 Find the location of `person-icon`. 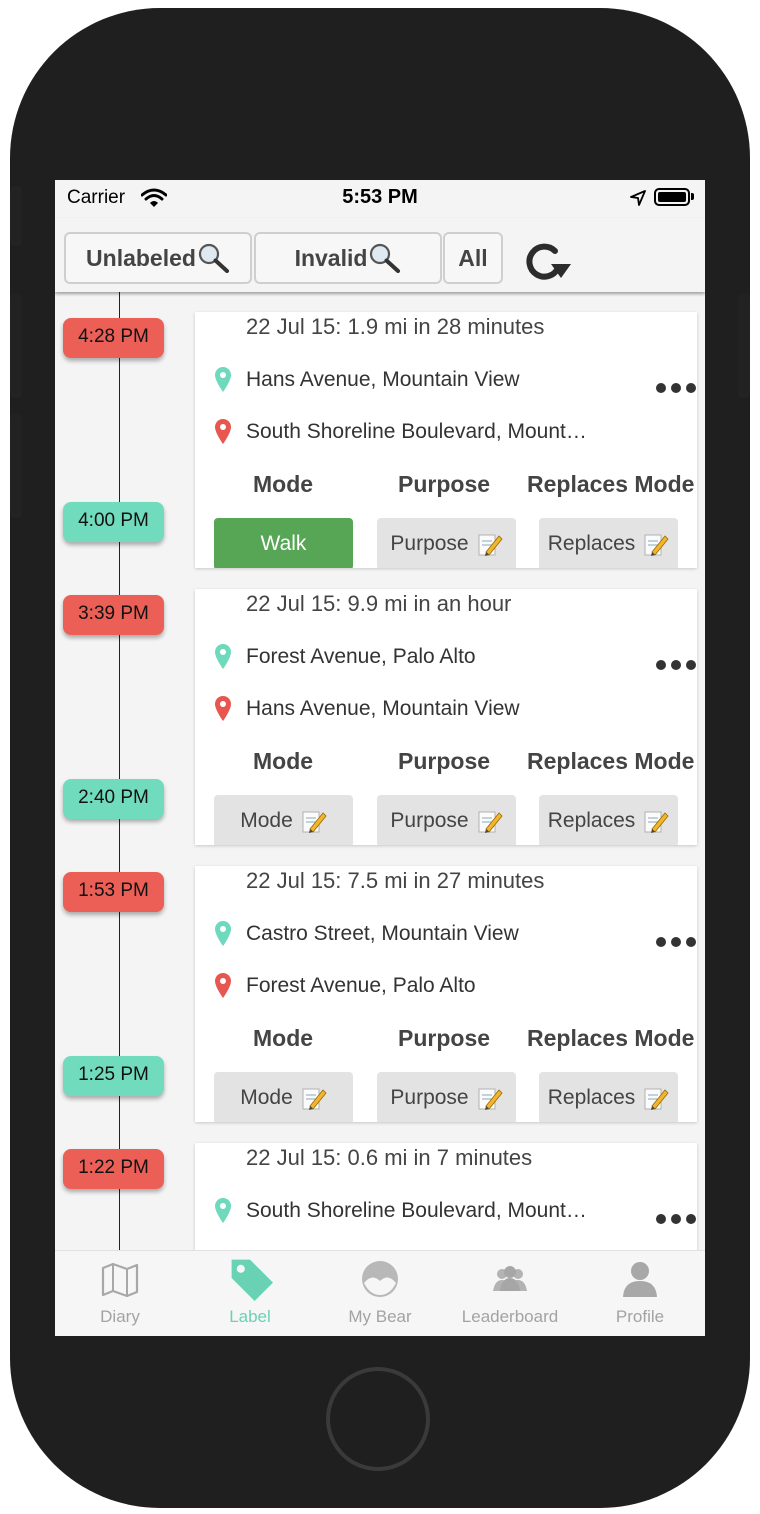

person-icon is located at coordinates (640, 1279).